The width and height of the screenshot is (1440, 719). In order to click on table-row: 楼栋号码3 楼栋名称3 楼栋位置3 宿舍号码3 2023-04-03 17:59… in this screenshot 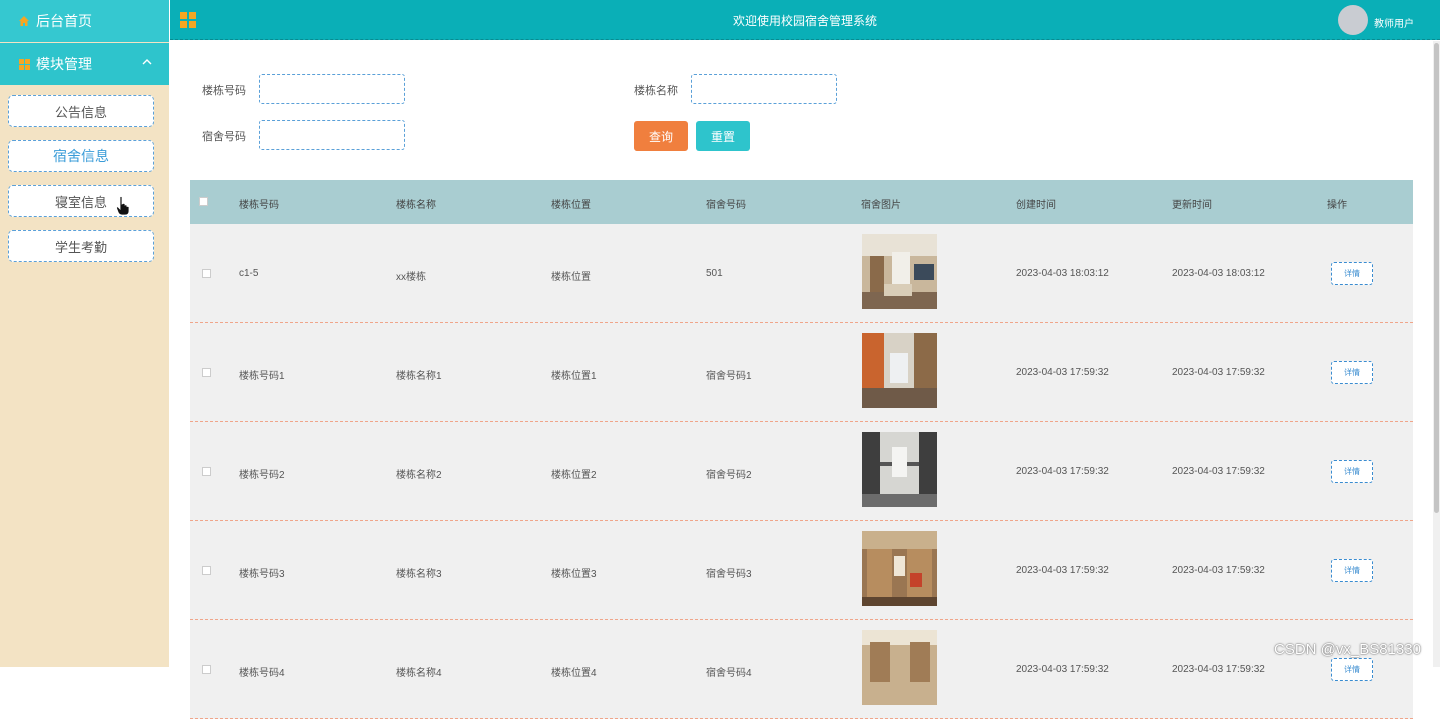, I will do `click(801, 570)`.